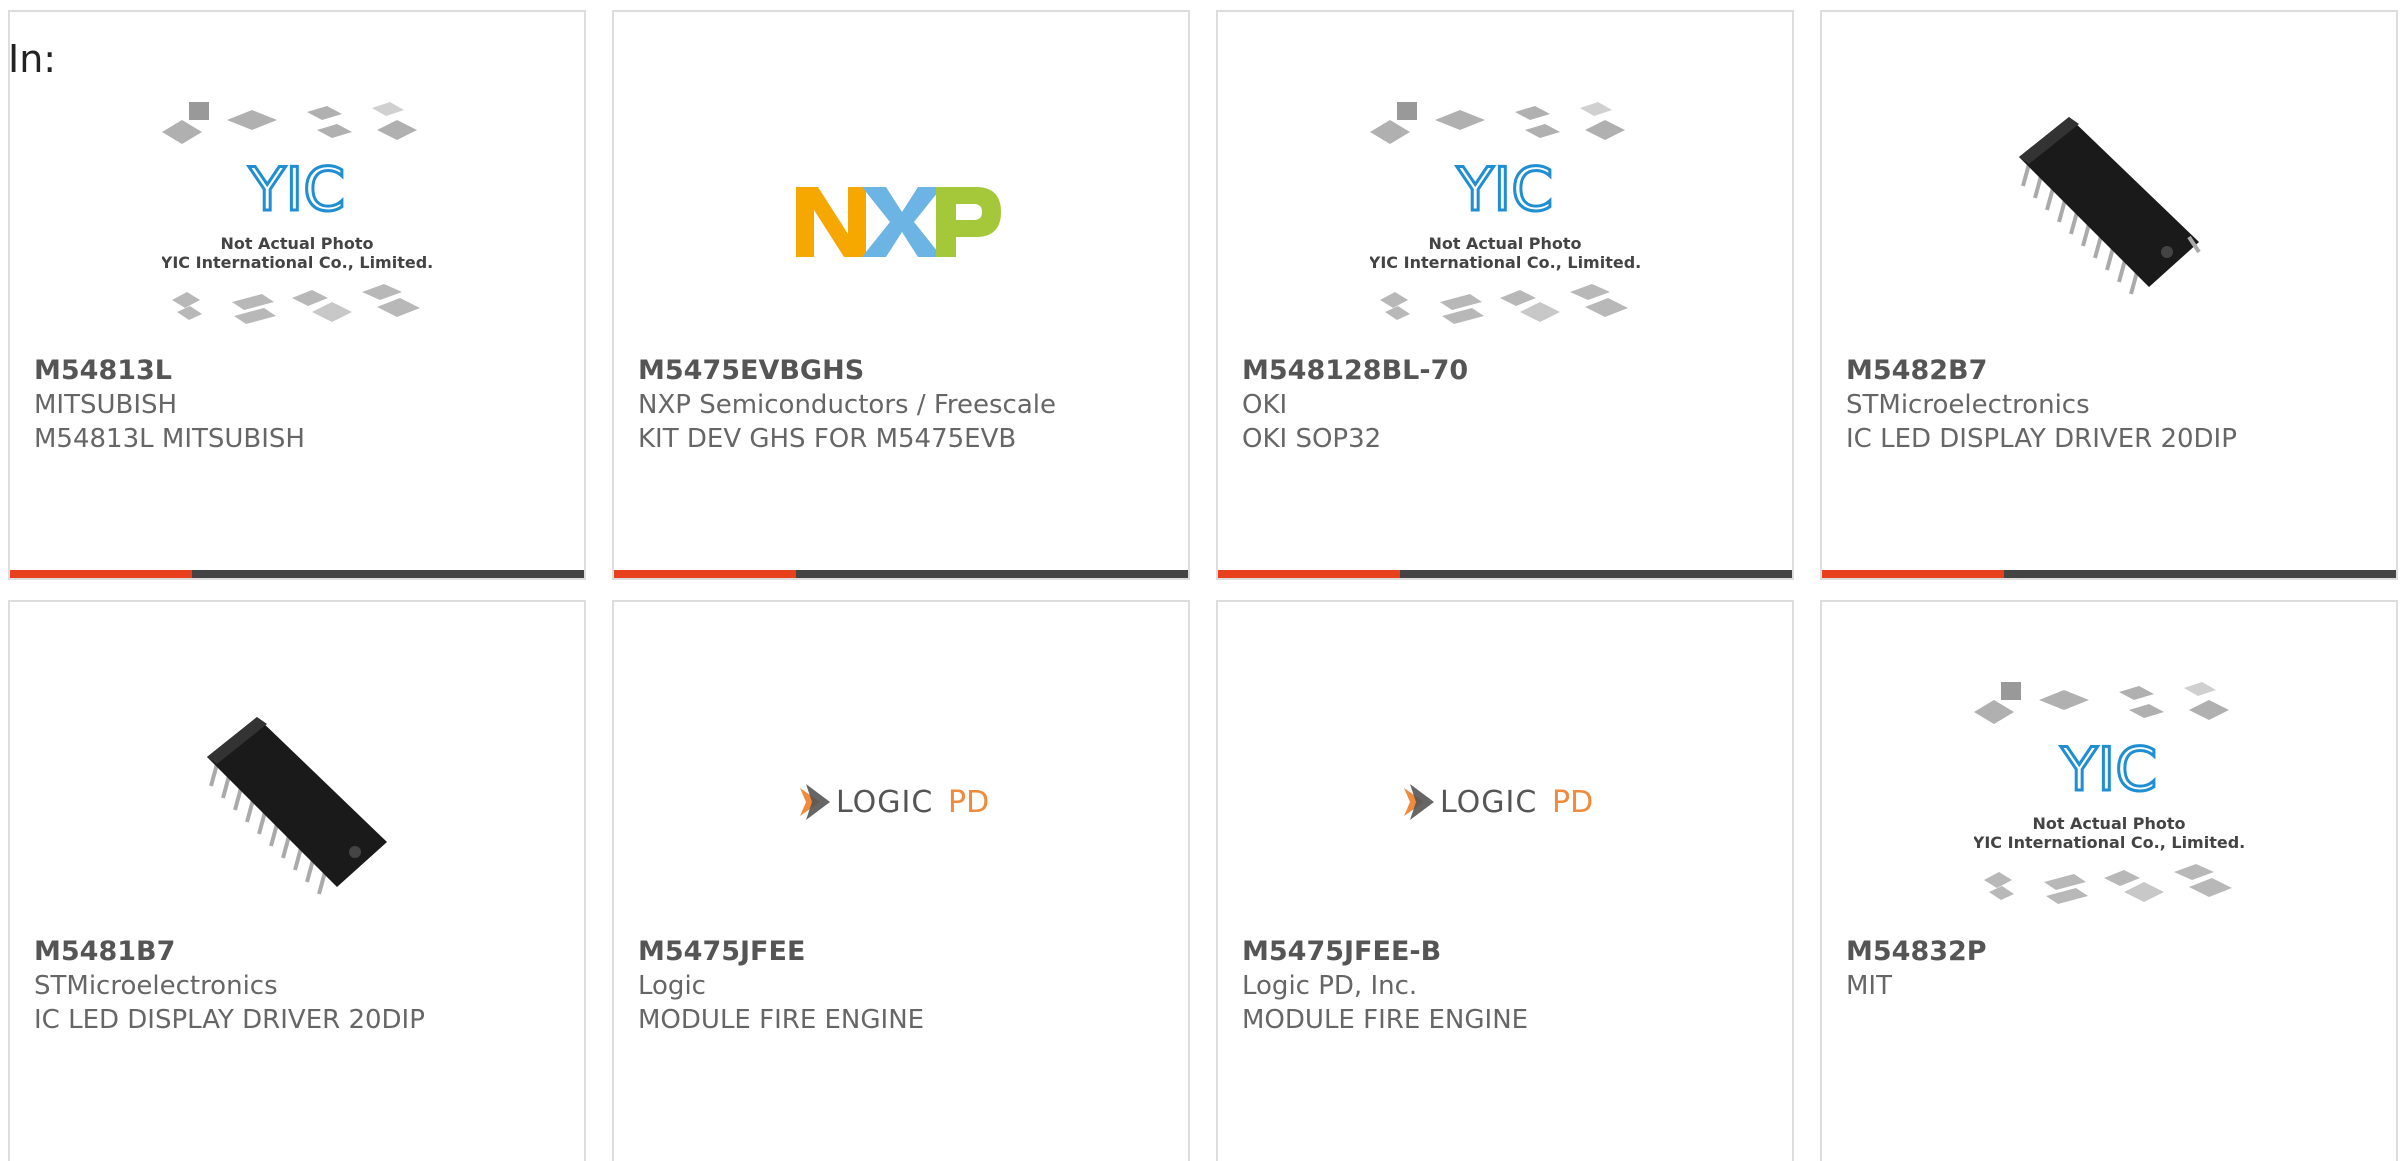 The height and width of the screenshot is (1161, 2400). Describe the element at coordinates (908, 952) in the screenshot. I see `part-number: M5475JFEE` at that location.